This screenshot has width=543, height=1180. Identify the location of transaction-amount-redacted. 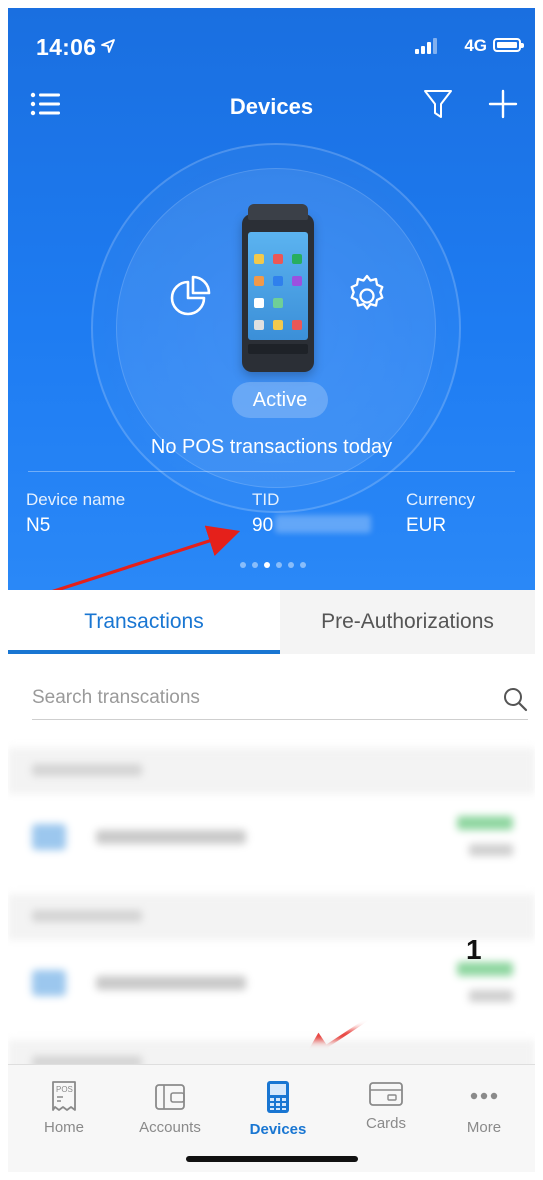
(485, 823).